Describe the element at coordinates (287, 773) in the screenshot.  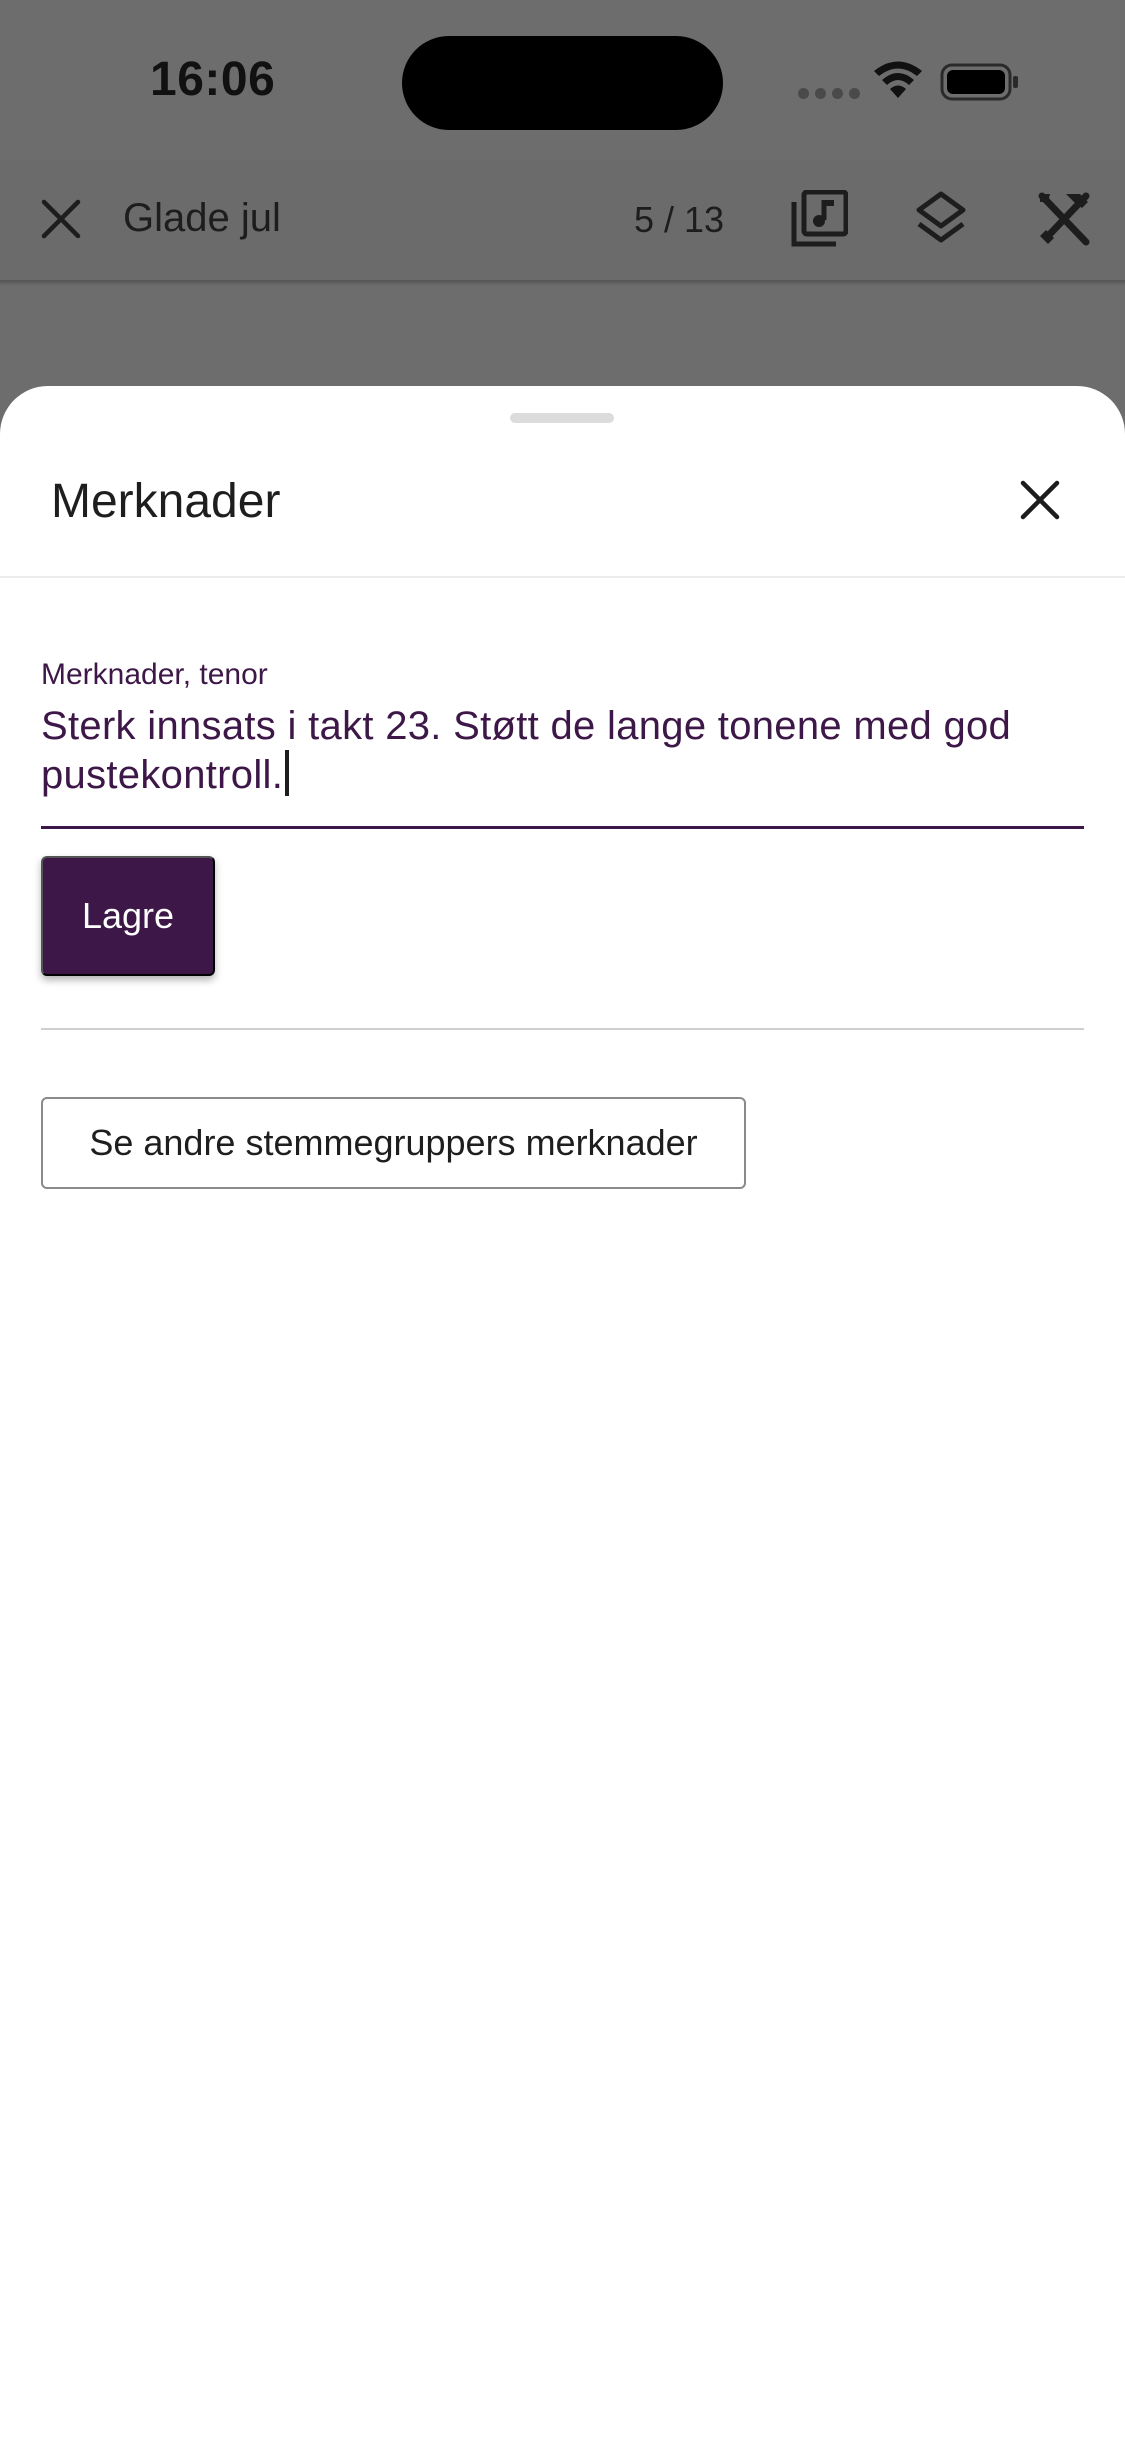
I see `text-cursor` at that location.